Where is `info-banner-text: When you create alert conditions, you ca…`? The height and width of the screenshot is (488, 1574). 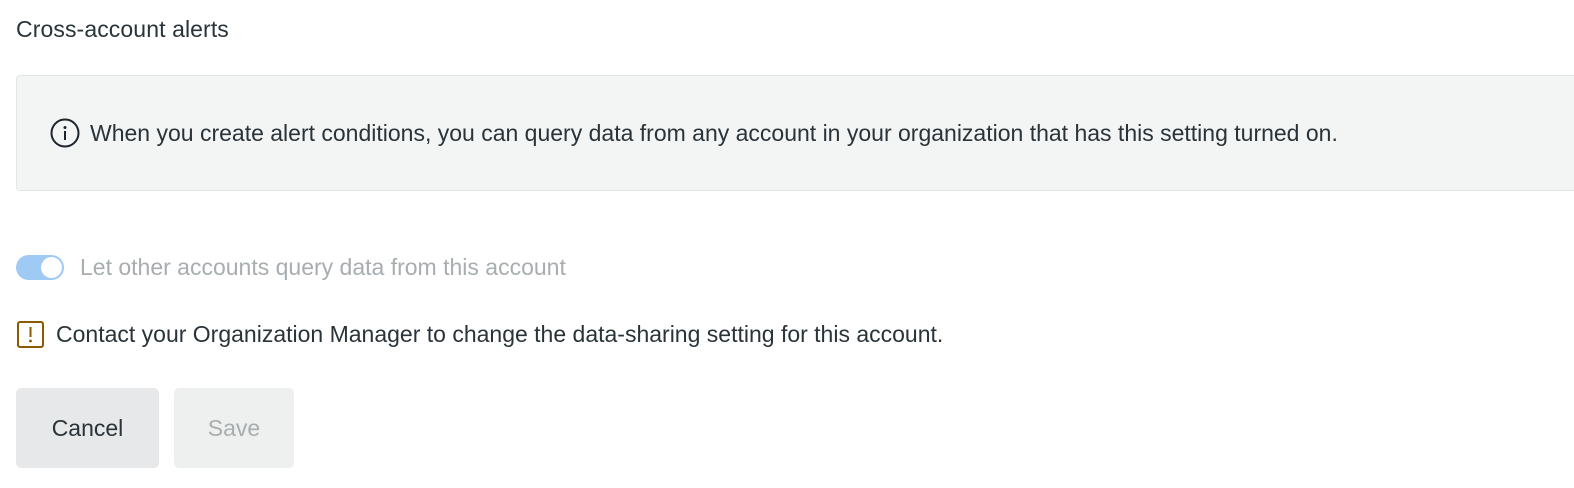 info-banner-text: When you create alert conditions, you ca… is located at coordinates (714, 133).